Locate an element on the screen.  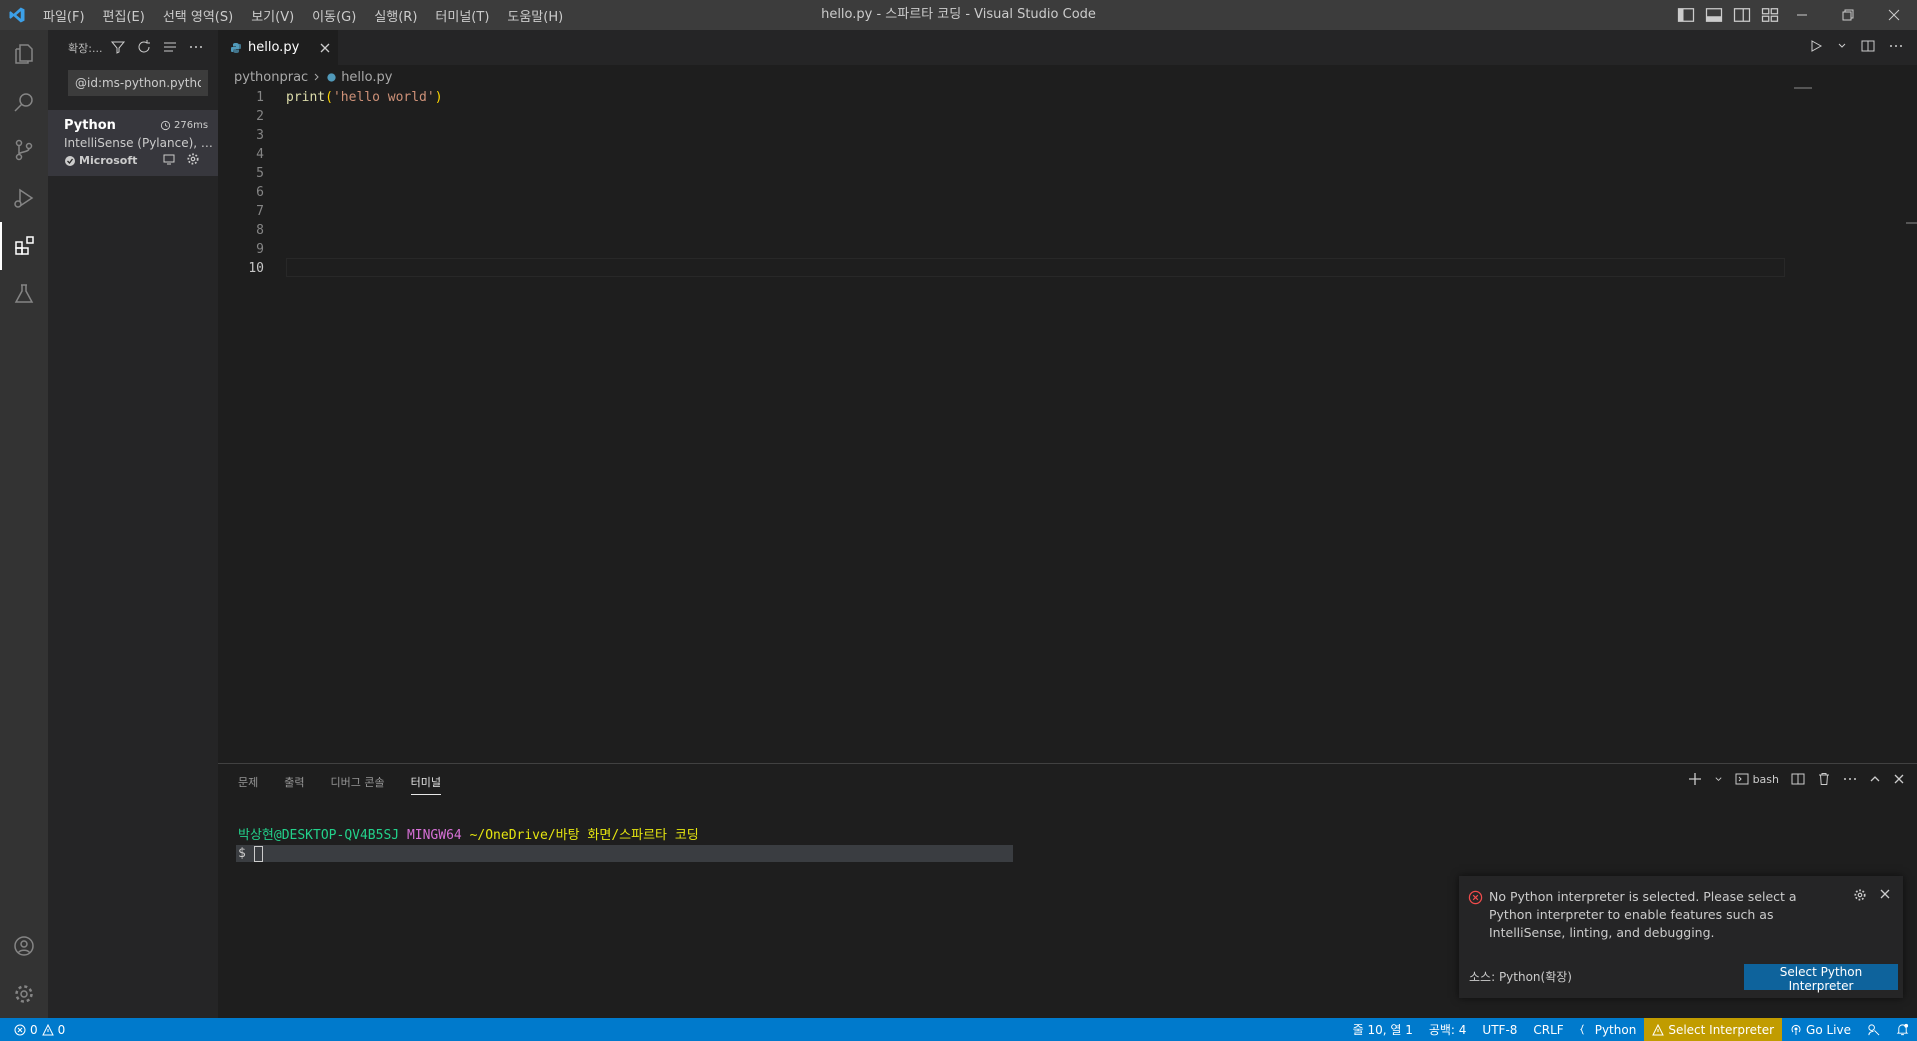
terminal-prompt: $ is located at coordinates (242, 853).